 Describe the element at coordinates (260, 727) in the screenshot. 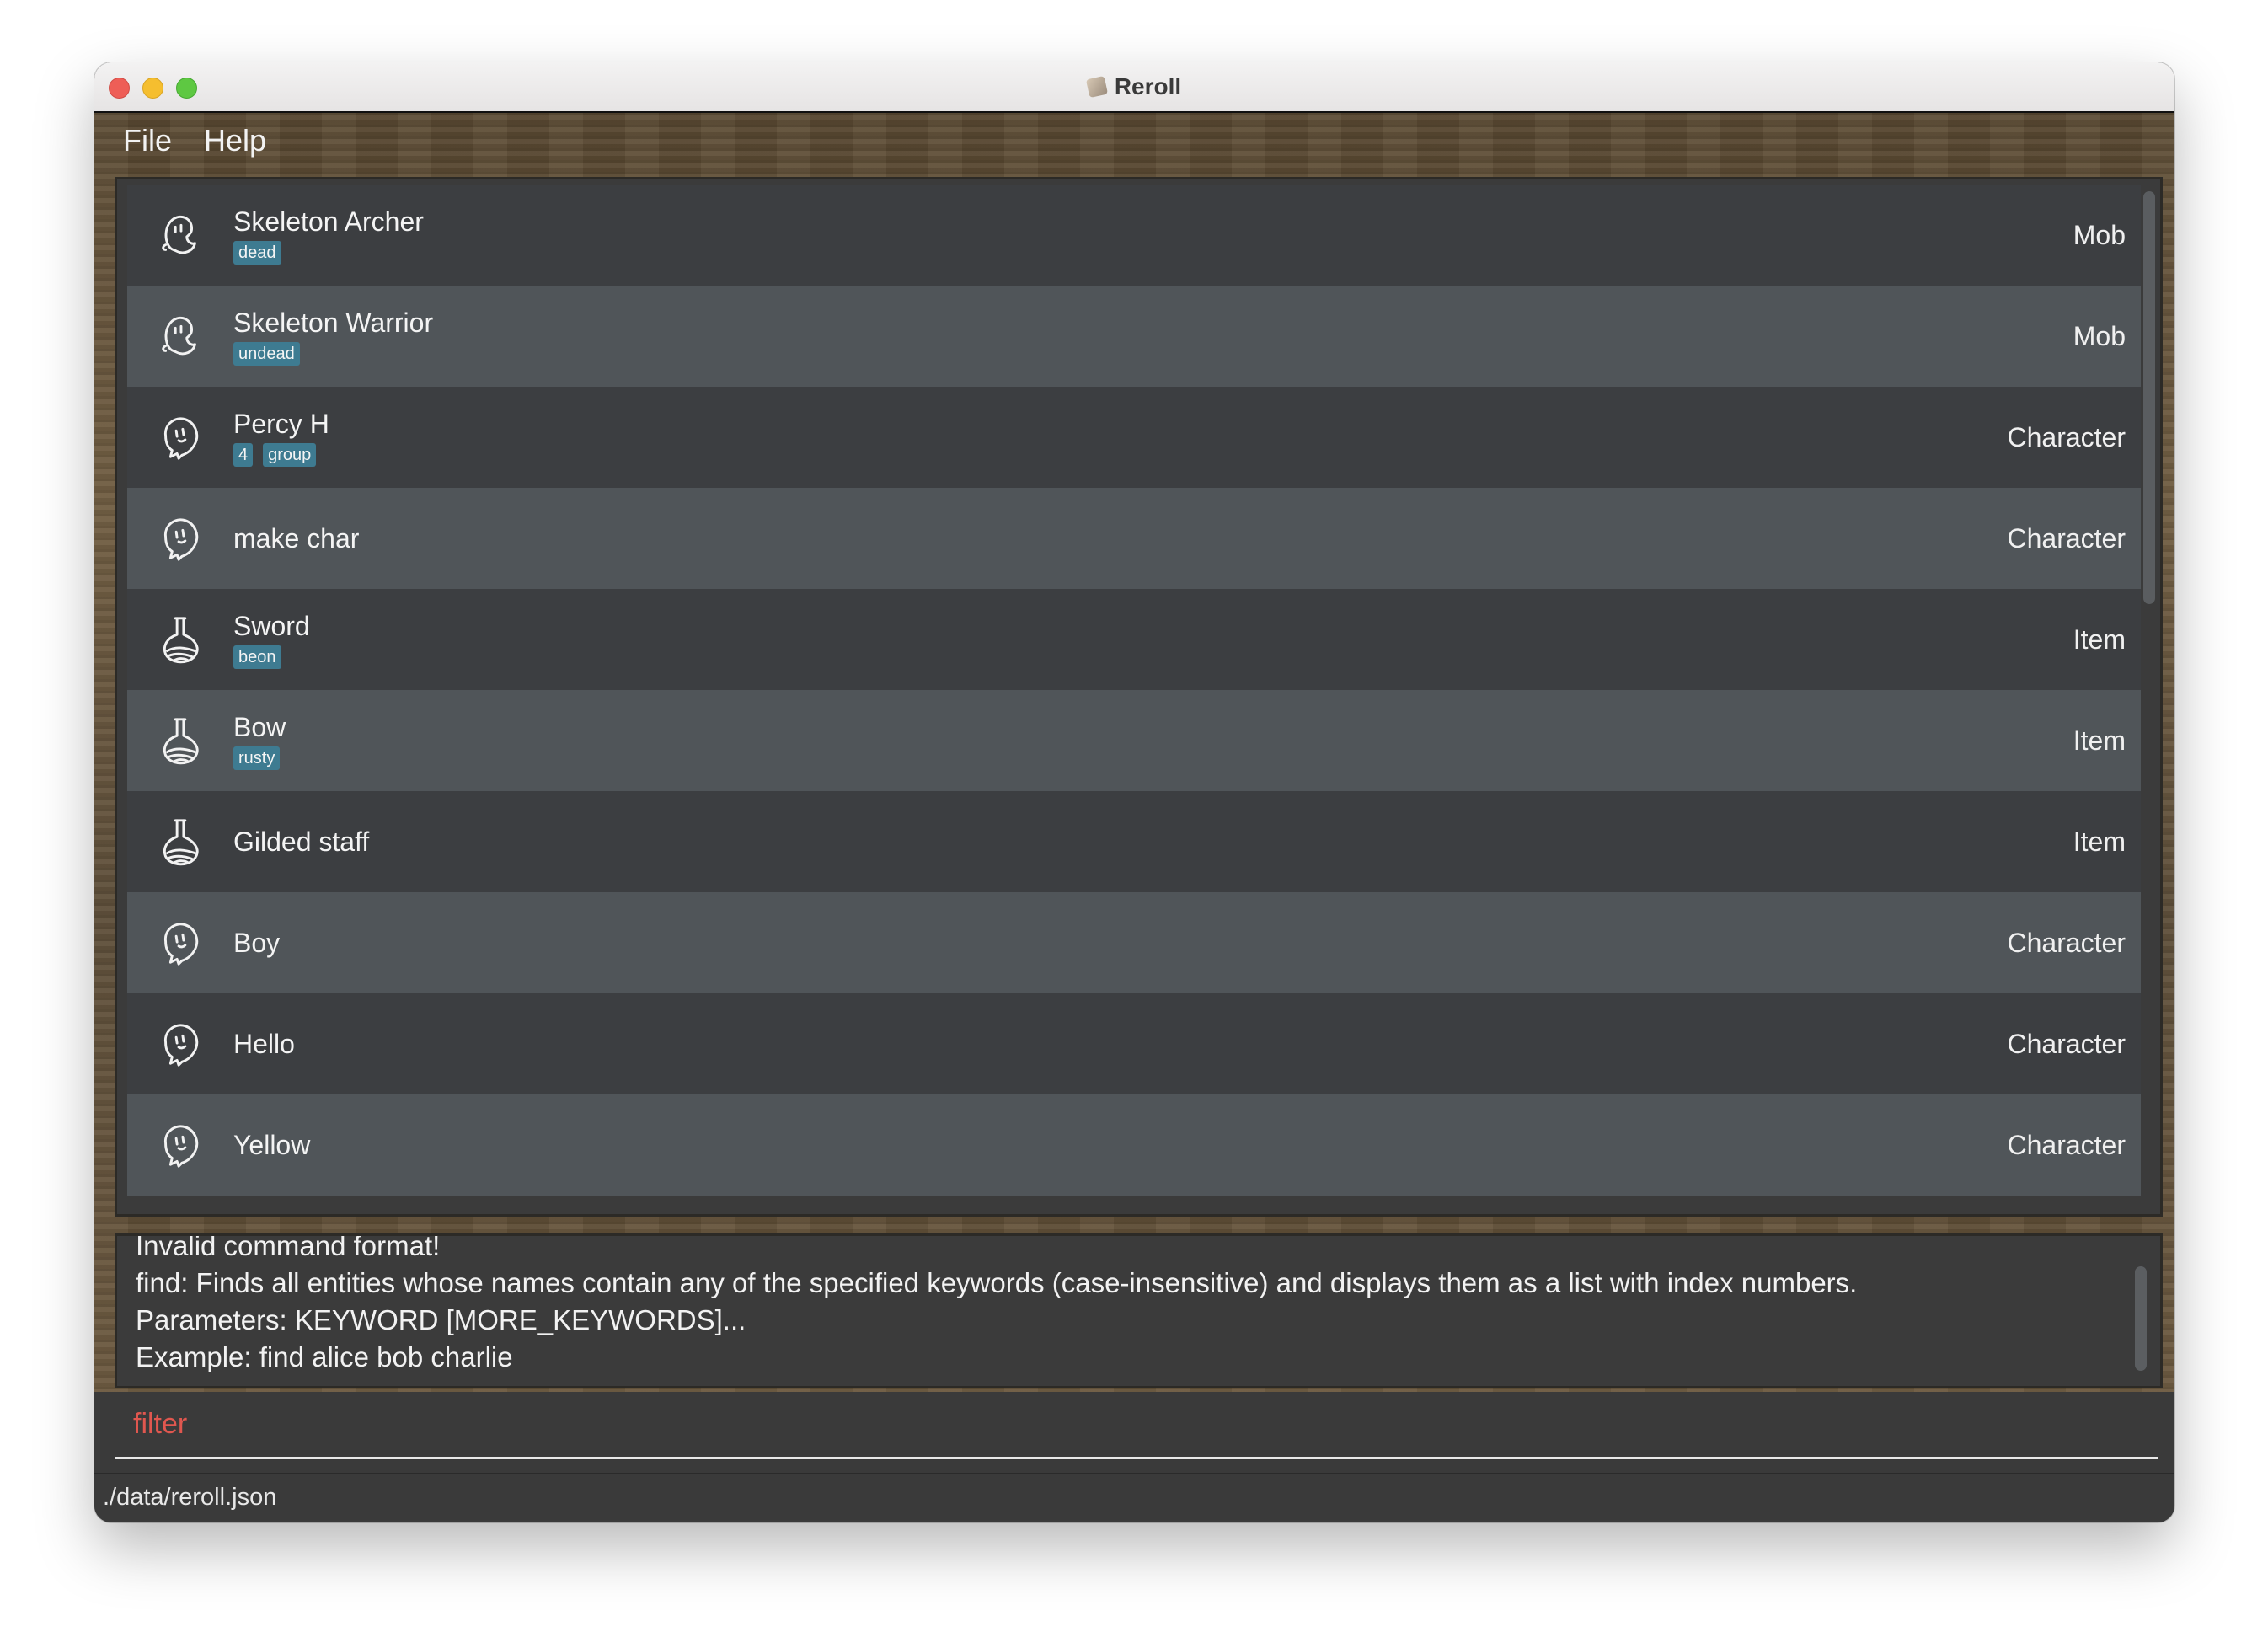

I see `entity-name: Bow` at that location.